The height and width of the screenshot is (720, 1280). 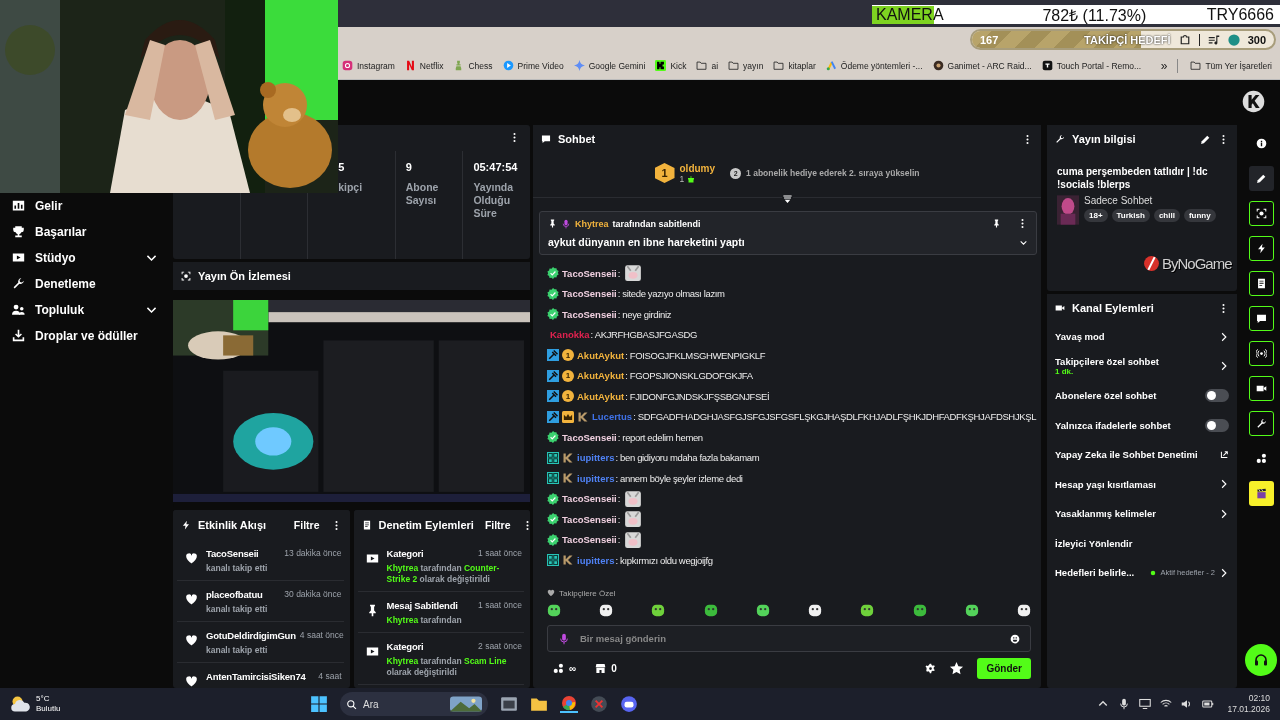 I want to click on tag: 18+, so click(x=1096, y=215).